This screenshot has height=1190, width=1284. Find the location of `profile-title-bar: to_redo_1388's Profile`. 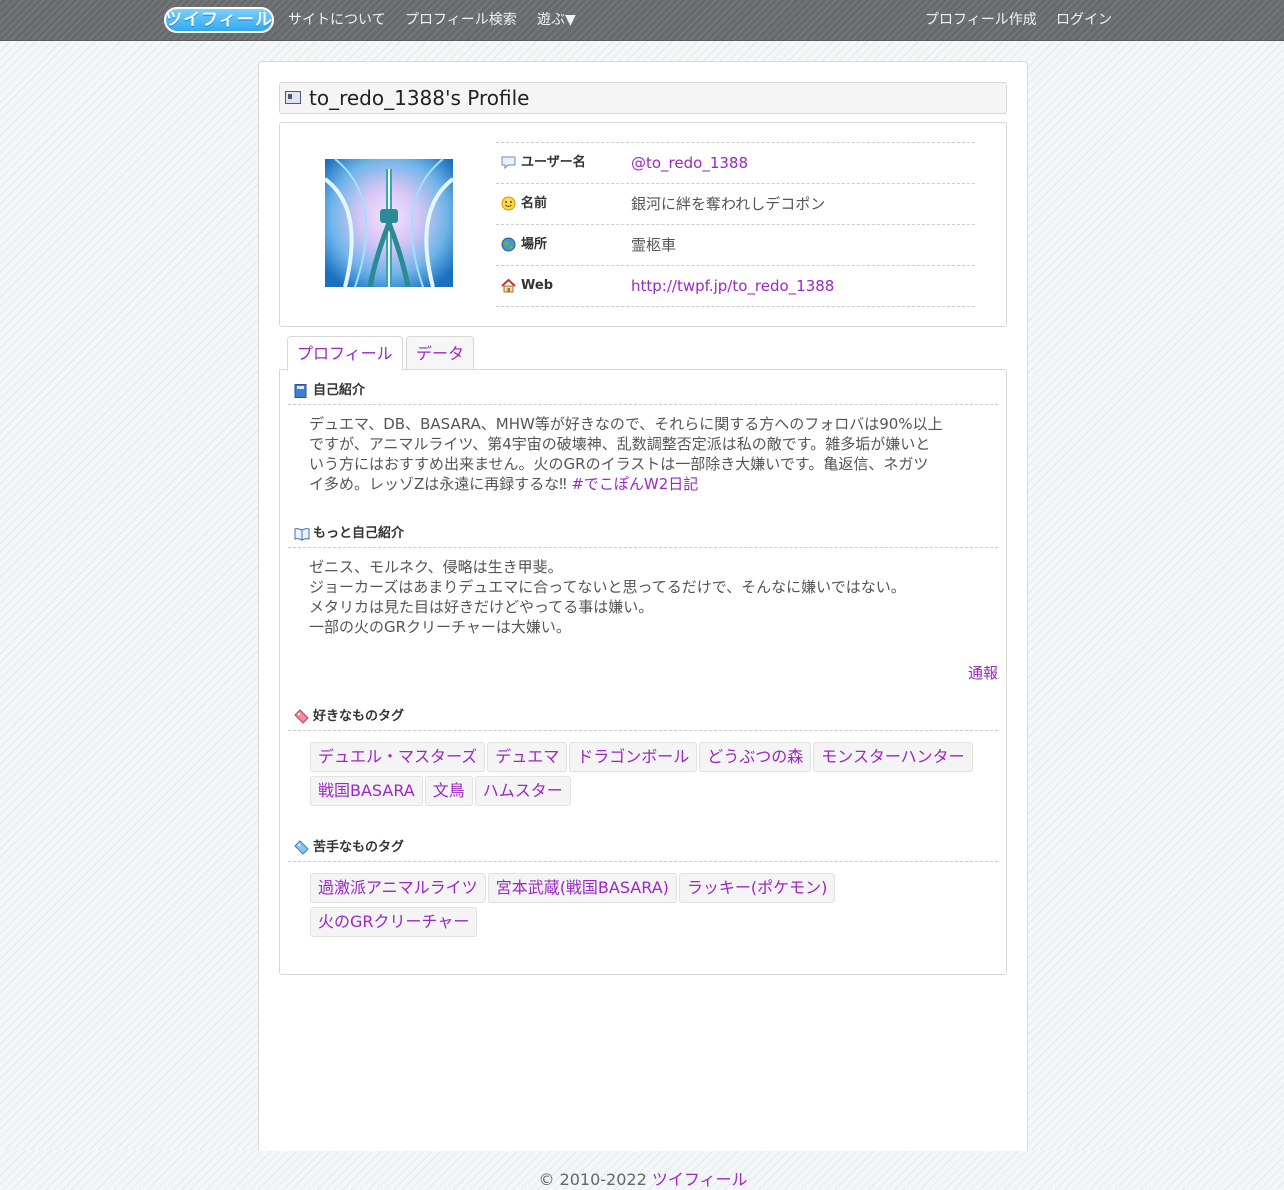

profile-title-bar: to_redo_1388's Profile is located at coordinates (643, 98).